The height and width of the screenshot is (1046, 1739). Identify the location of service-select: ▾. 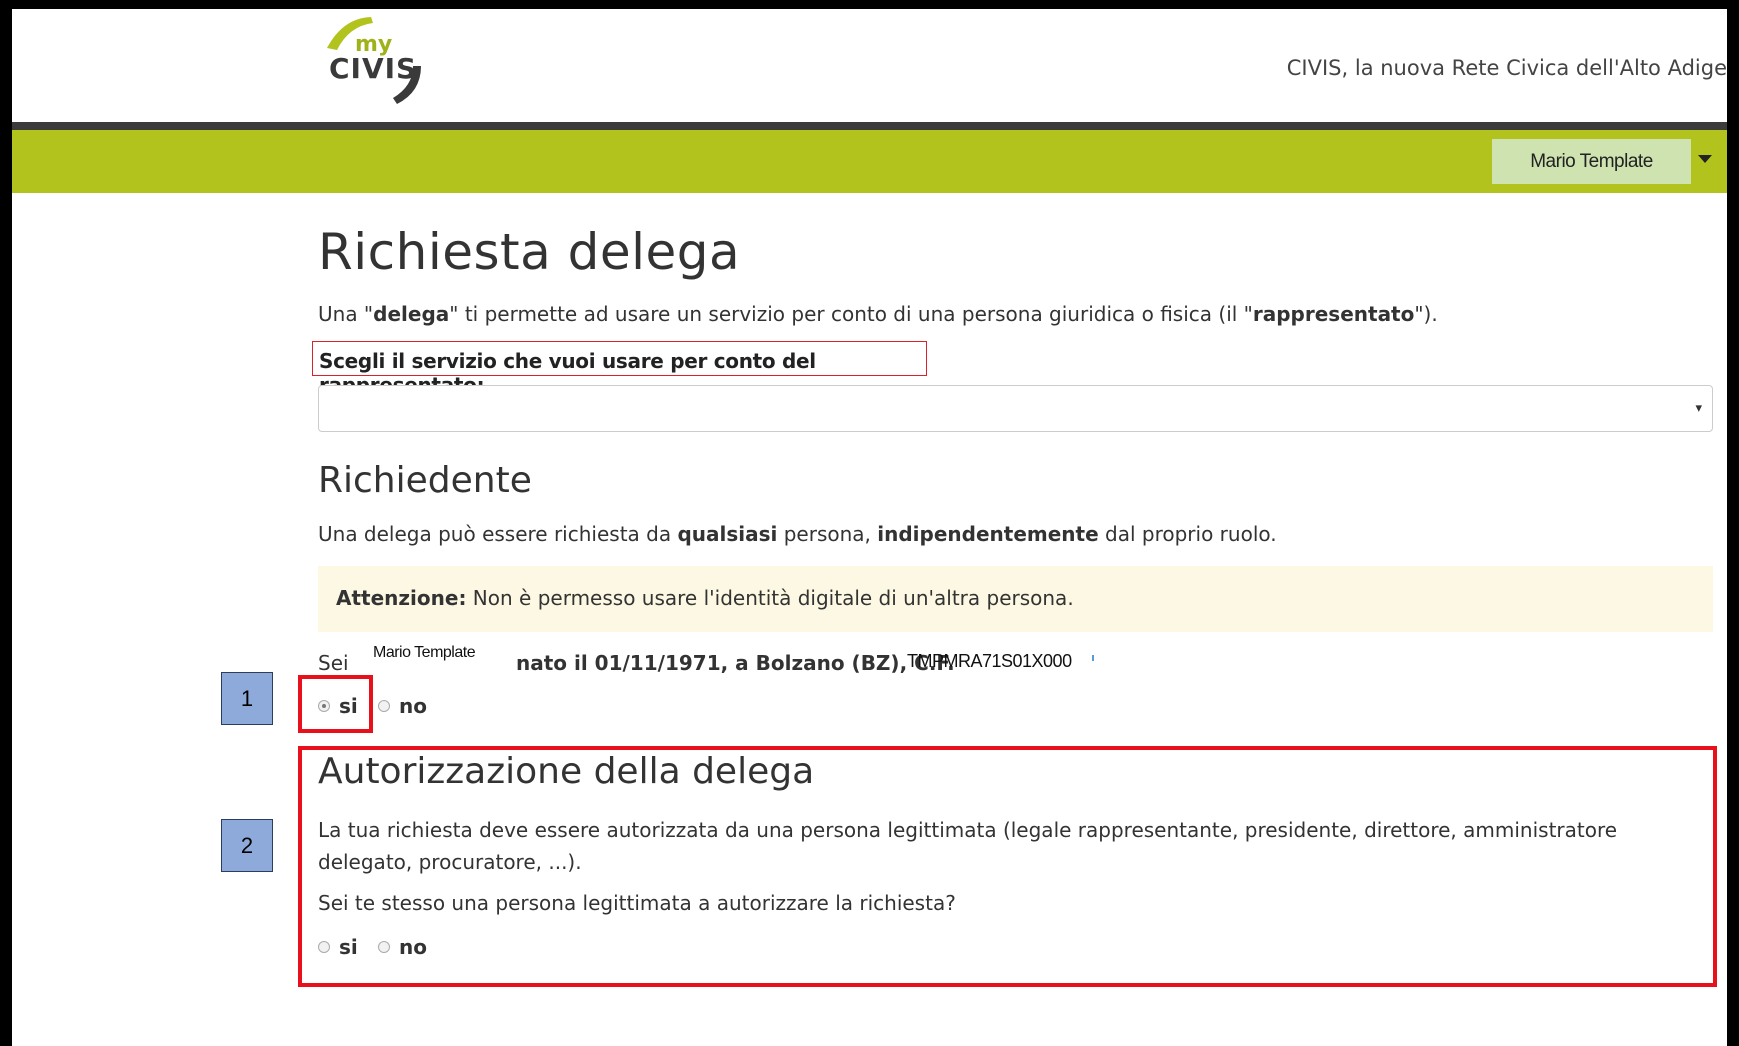
(1015, 408).